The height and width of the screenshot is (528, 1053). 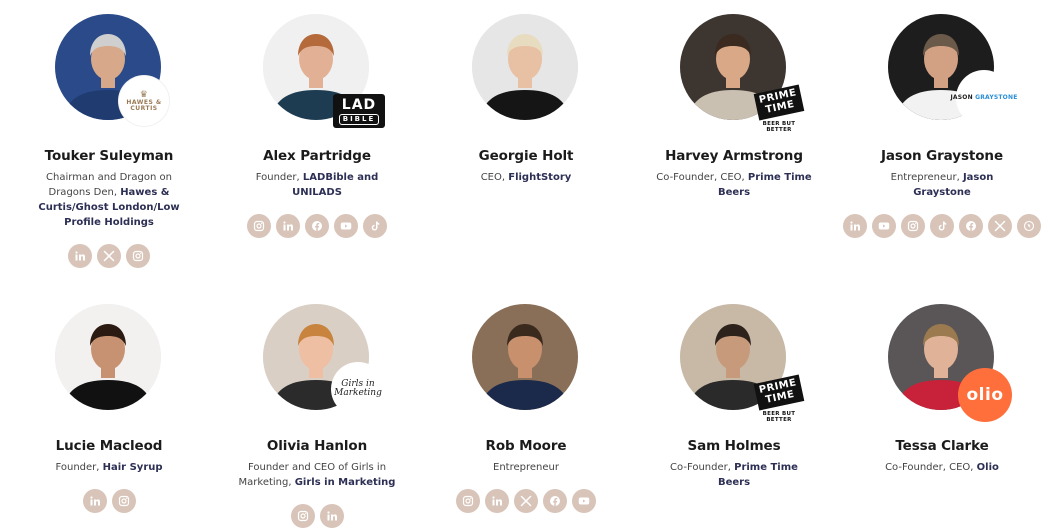 What do you see at coordinates (526, 156) in the screenshot?
I see `speaker-name: Georgie Holt` at bounding box center [526, 156].